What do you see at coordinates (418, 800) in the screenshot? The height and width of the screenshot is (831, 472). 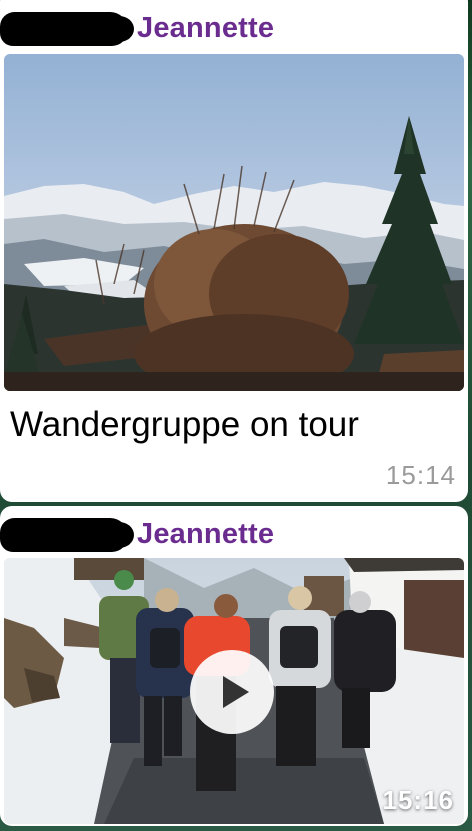 I see `message-timestamp: 15:16` at bounding box center [418, 800].